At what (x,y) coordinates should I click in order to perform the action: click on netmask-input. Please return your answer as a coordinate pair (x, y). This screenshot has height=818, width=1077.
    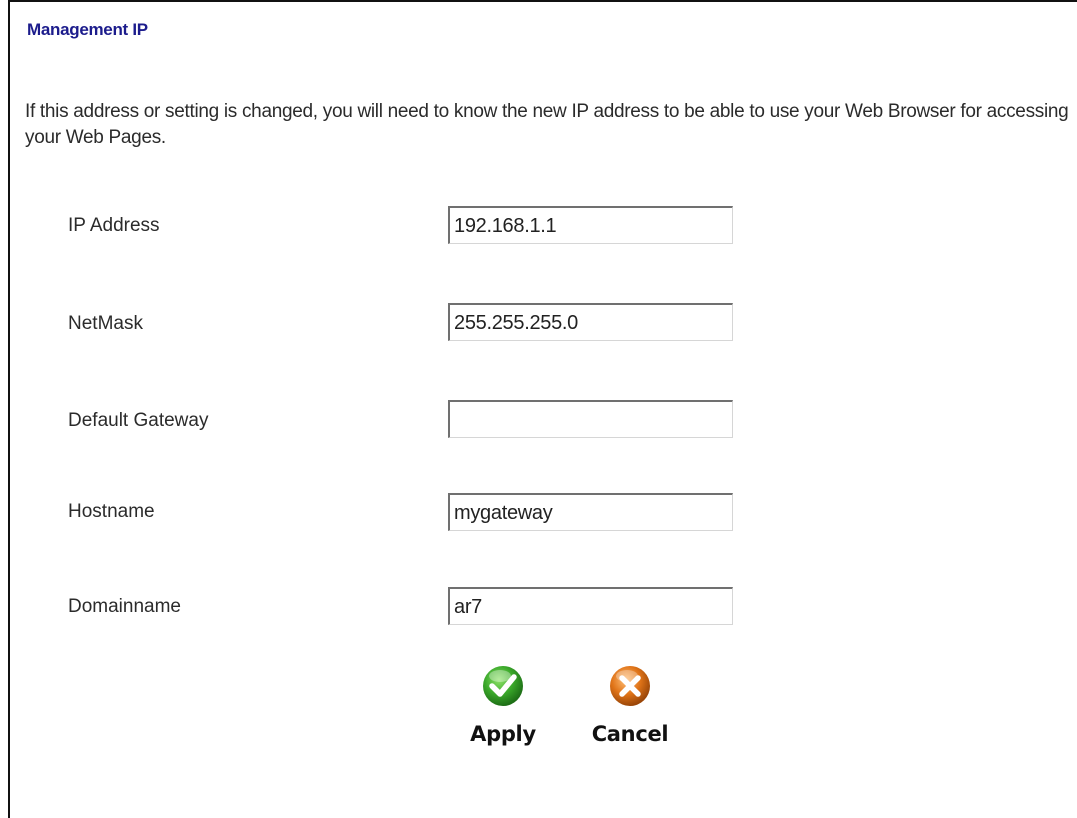
    Looking at the image, I should click on (590, 322).